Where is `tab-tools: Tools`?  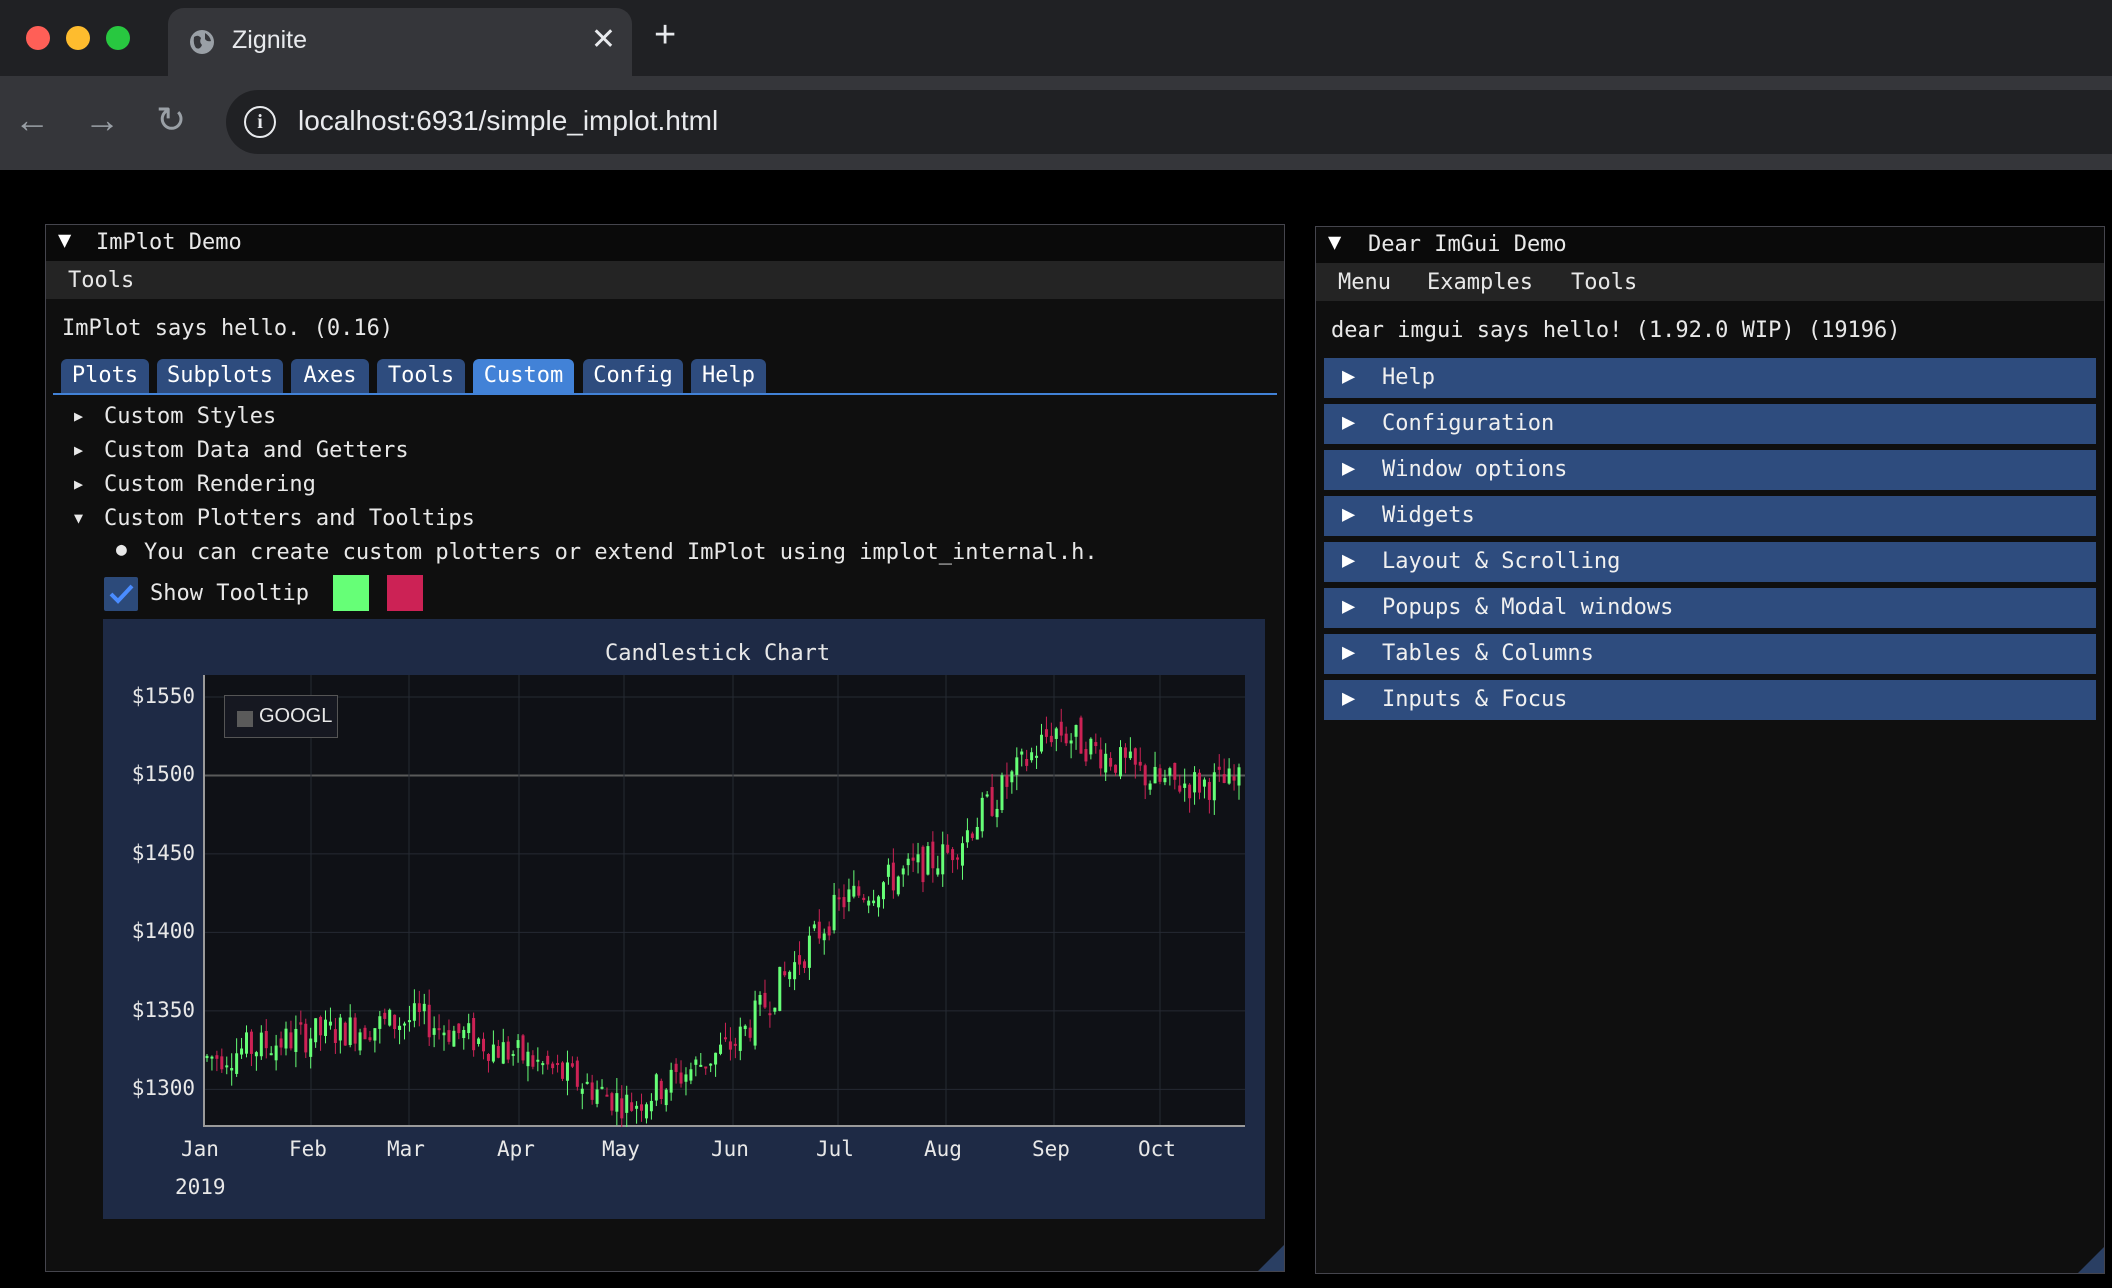 tab-tools: Tools is located at coordinates (421, 376).